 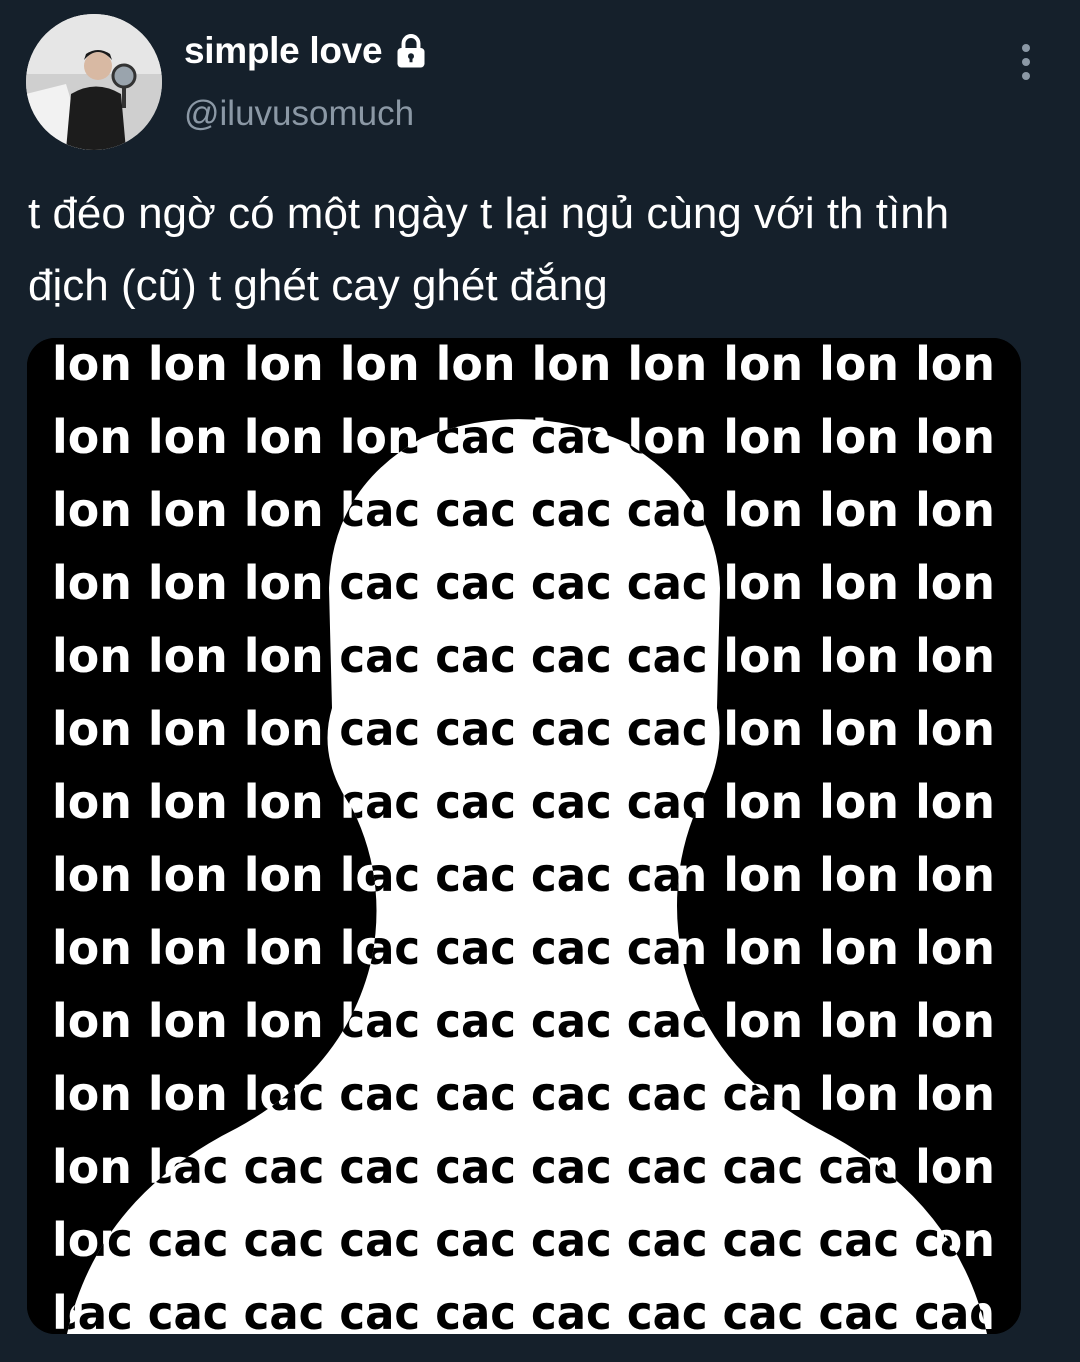 What do you see at coordinates (1026, 62) in the screenshot?
I see `more-vertical-icon` at bounding box center [1026, 62].